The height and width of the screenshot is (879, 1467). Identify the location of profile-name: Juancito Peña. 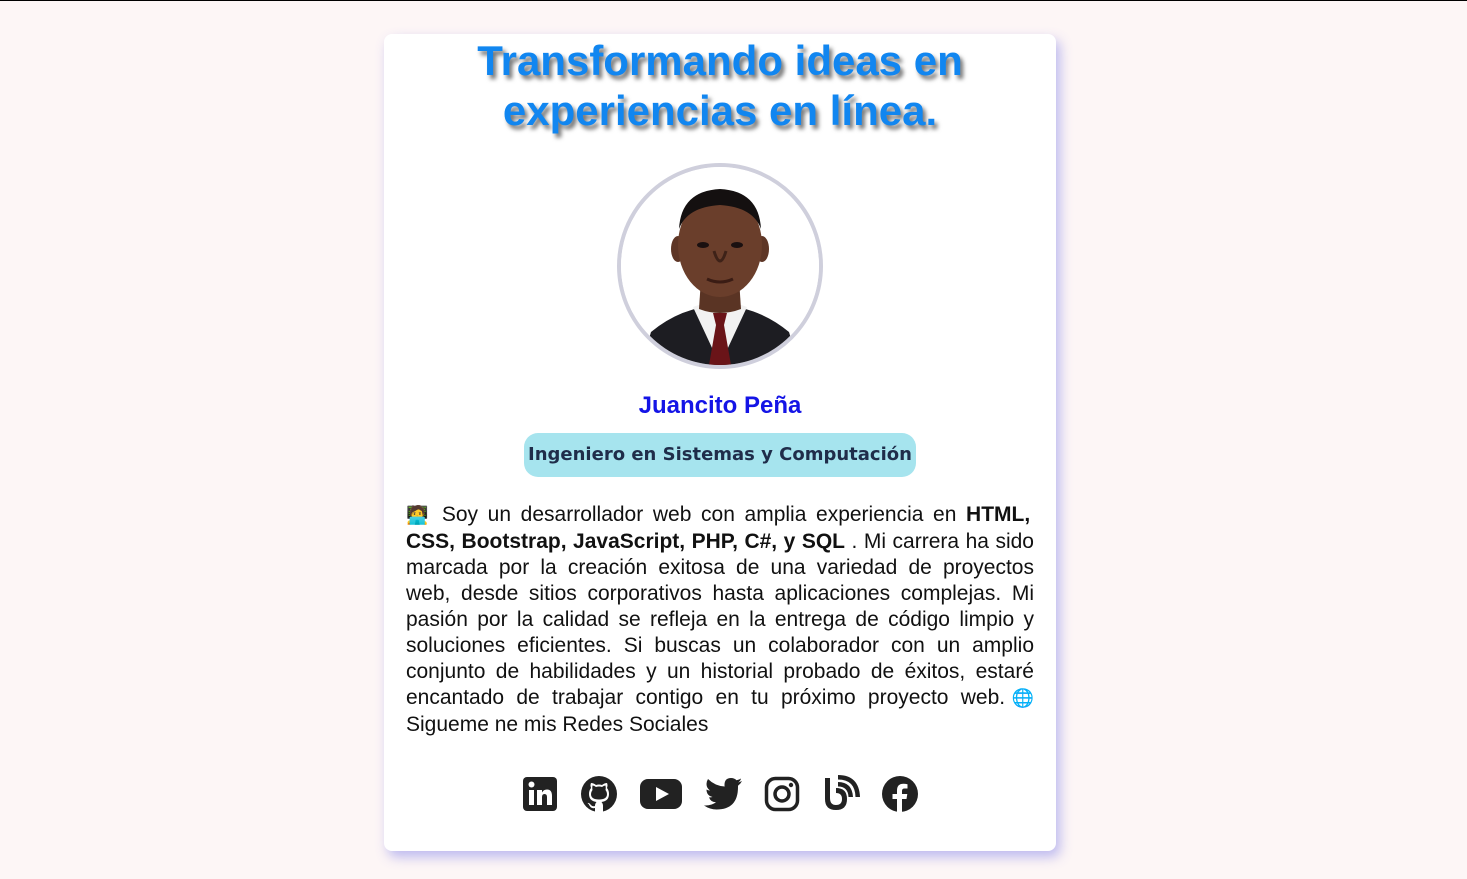
(720, 405).